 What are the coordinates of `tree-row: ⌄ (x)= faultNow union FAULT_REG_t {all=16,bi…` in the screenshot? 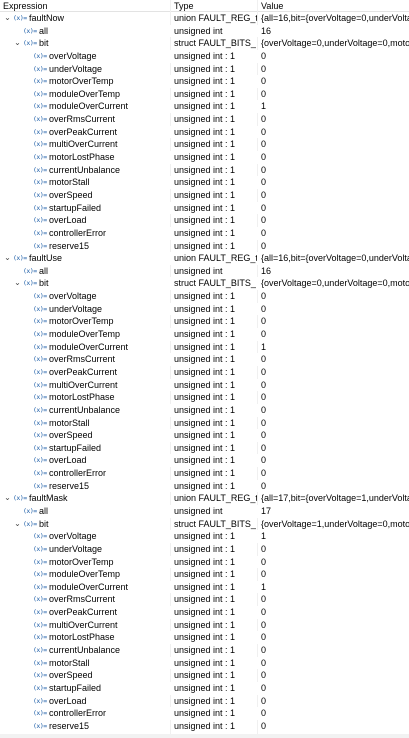 It's located at (204, 18).